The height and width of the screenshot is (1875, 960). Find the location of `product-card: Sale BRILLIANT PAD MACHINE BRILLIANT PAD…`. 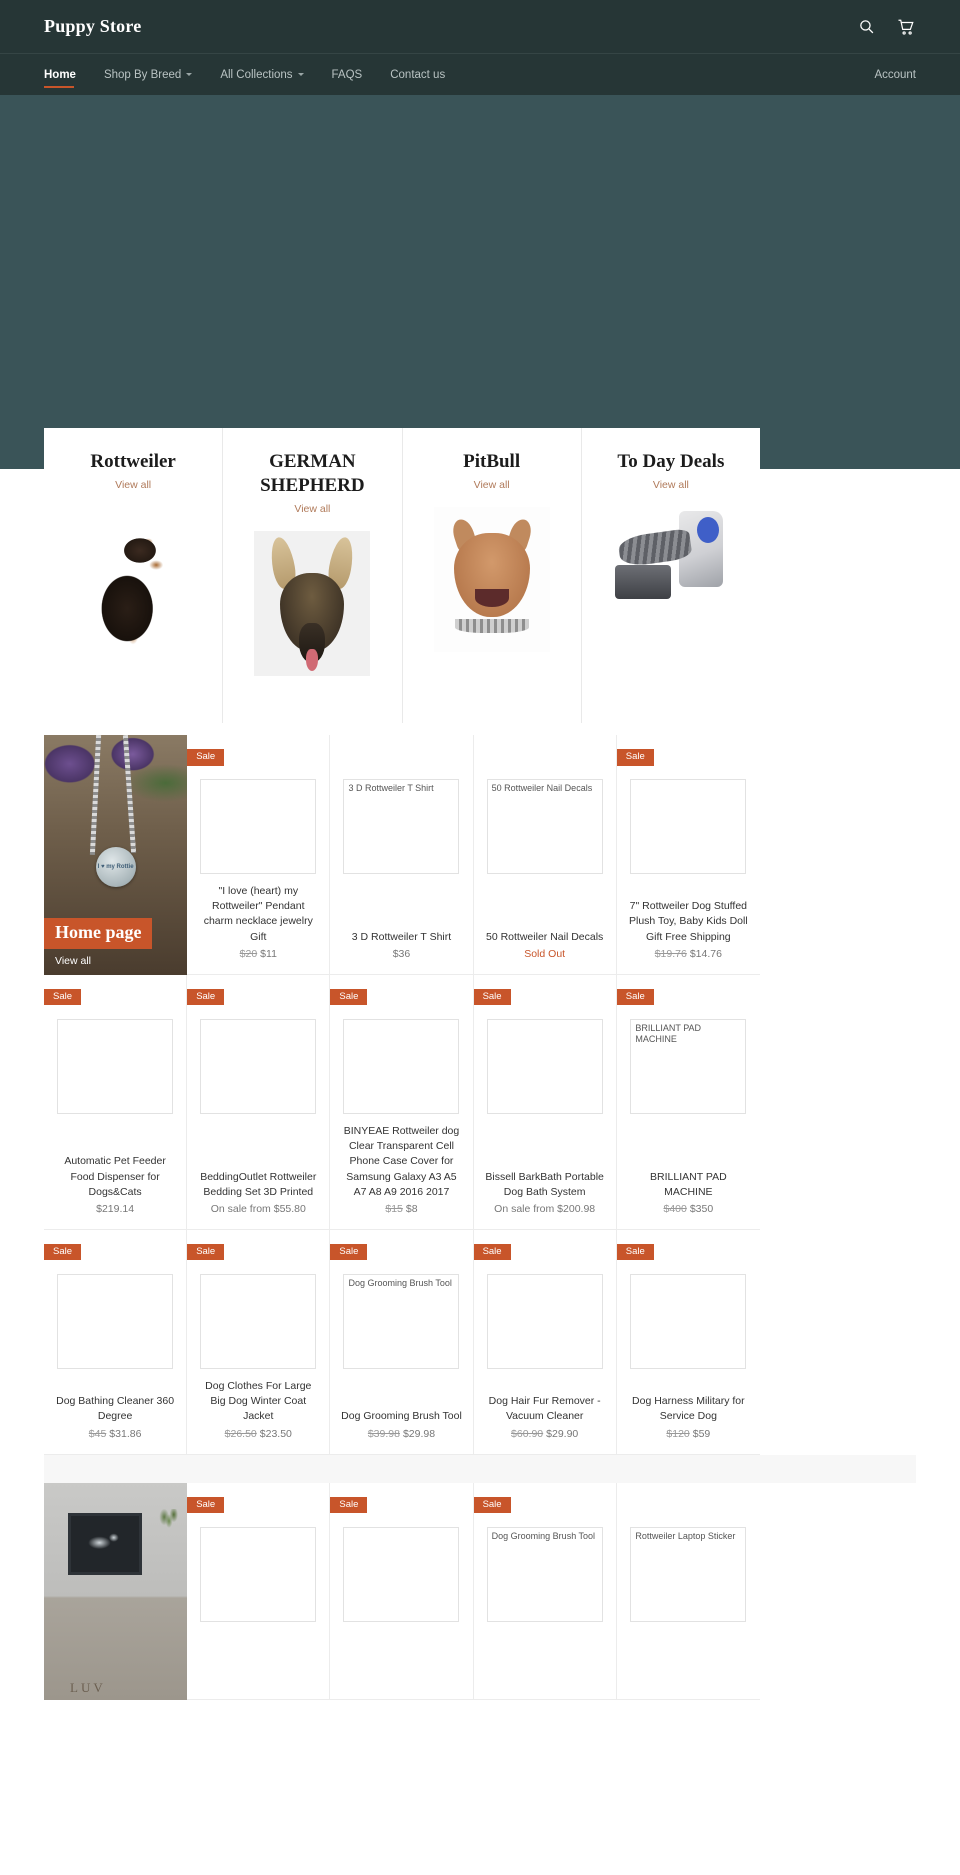

product-card: Sale BRILLIANT PAD MACHINE BRILLIANT PAD… is located at coordinates (688, 1102).